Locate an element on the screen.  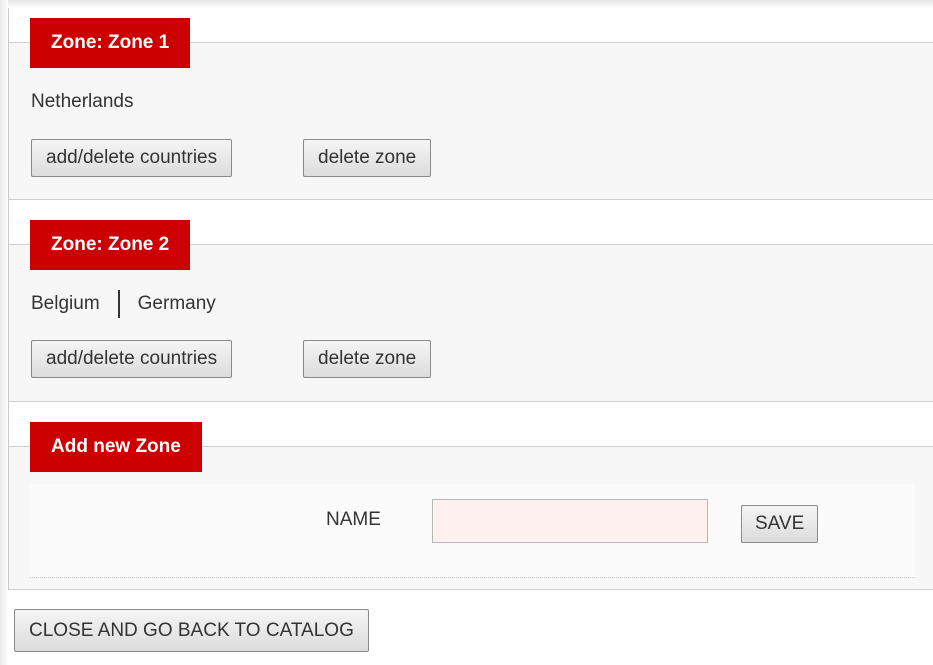
save-button: SAVE is located at coordinates (780, 524).